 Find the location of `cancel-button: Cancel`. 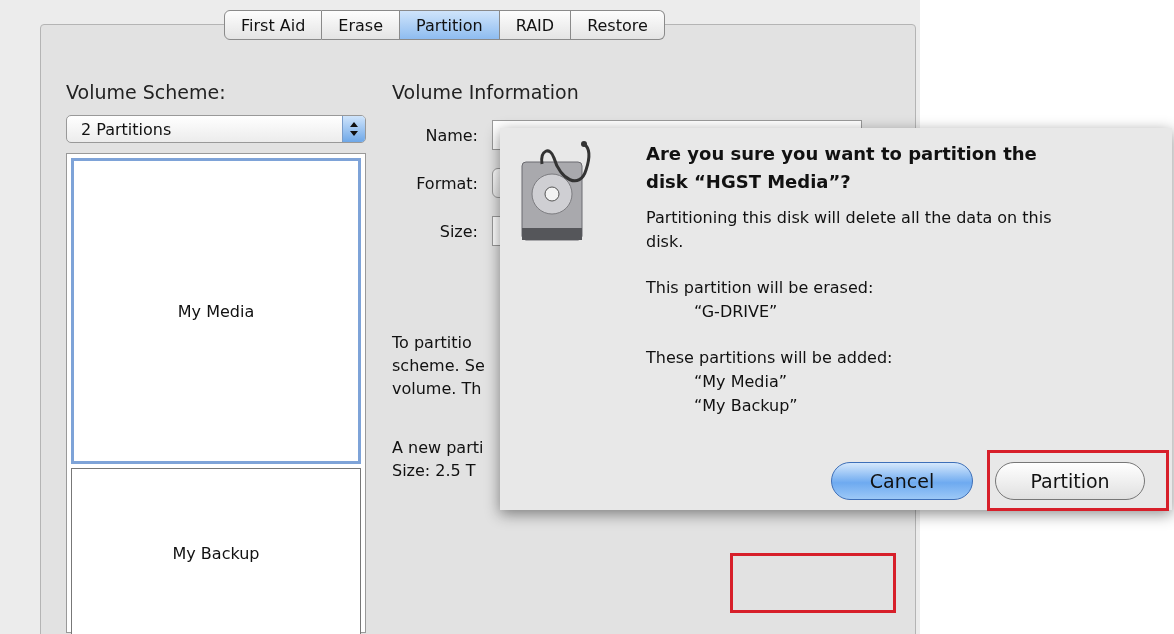

cancel-button: Cancel is located at coordinates (902, 481).